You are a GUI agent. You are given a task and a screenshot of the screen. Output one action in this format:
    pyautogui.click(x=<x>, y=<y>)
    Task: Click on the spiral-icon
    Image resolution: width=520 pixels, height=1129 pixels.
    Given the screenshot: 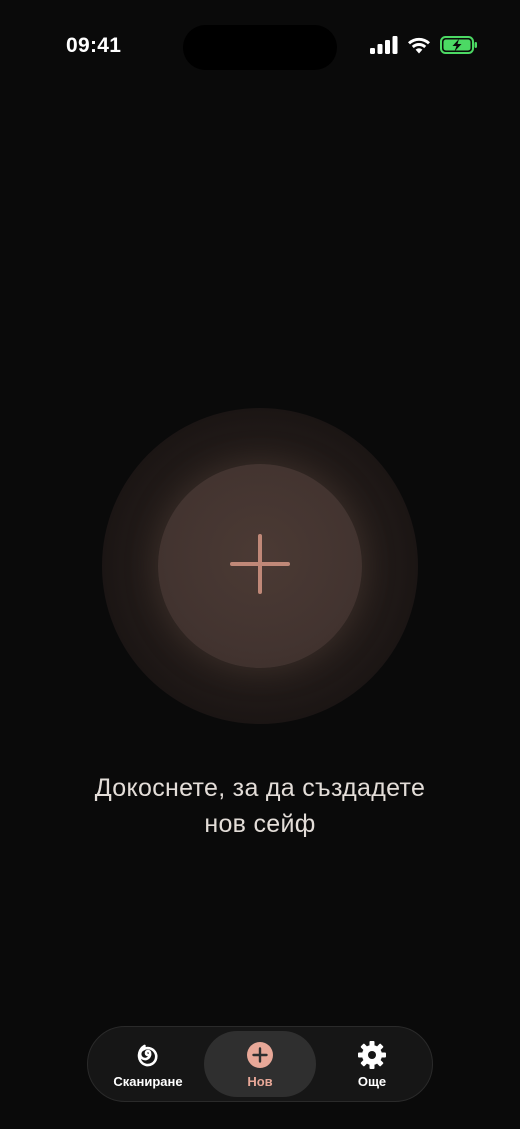 What is the action you would take?
    pyautogui.click(x=148, y=1055)
    